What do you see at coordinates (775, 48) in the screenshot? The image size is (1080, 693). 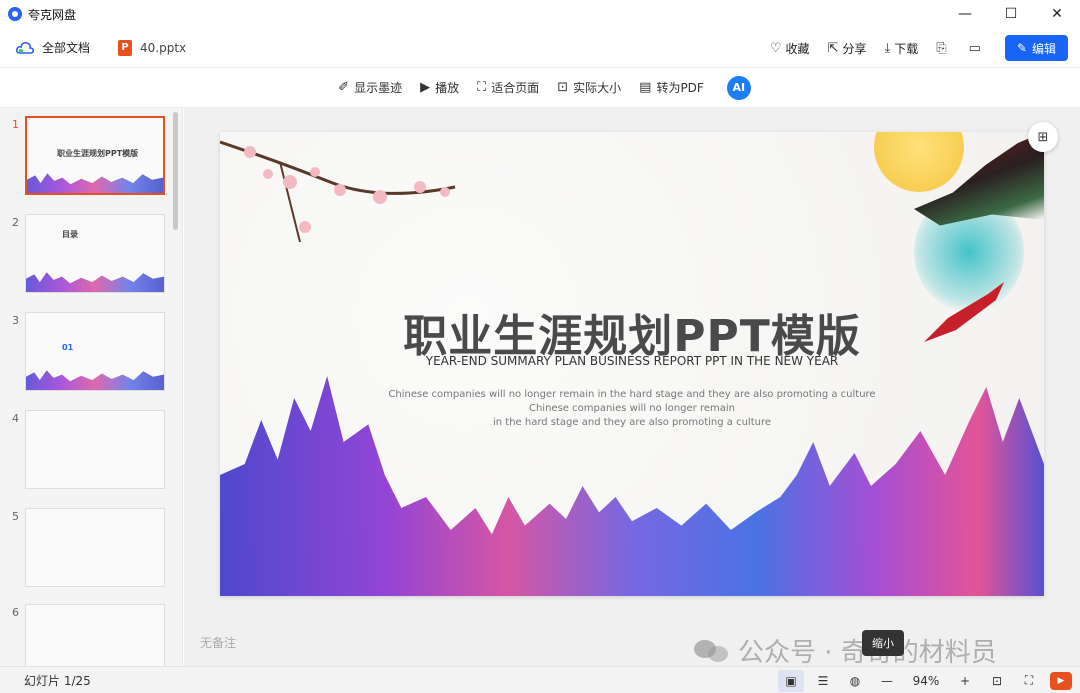 I see `heart-icon: ♡` at bounding box center [775, 48].